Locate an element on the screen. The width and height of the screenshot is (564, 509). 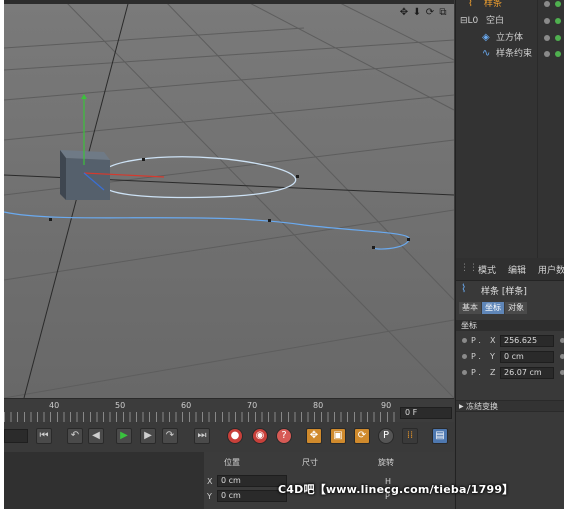
autokey-icon: ◉ is located at coordinates (260, 436).